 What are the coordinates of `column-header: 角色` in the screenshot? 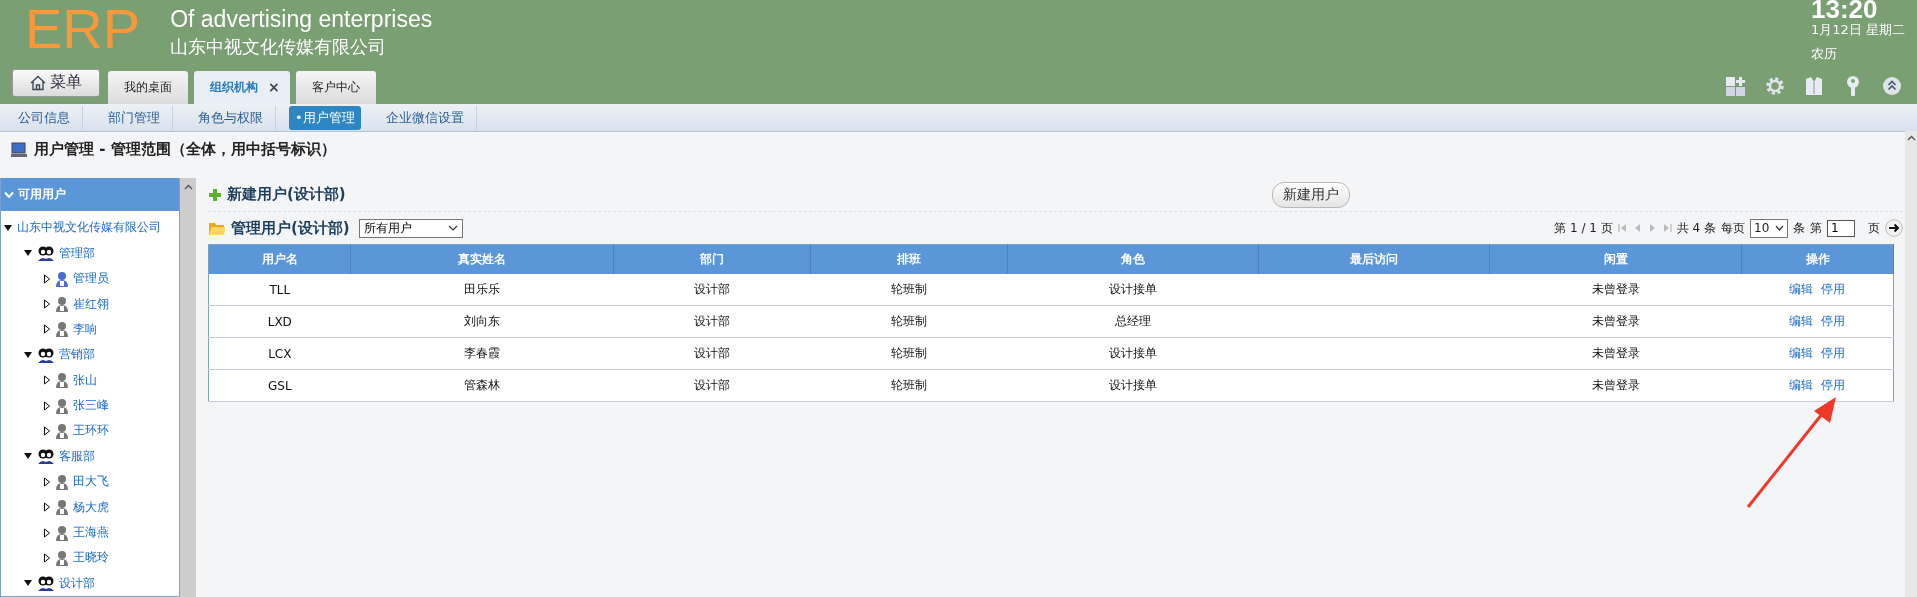 It's located at (1133, 259).